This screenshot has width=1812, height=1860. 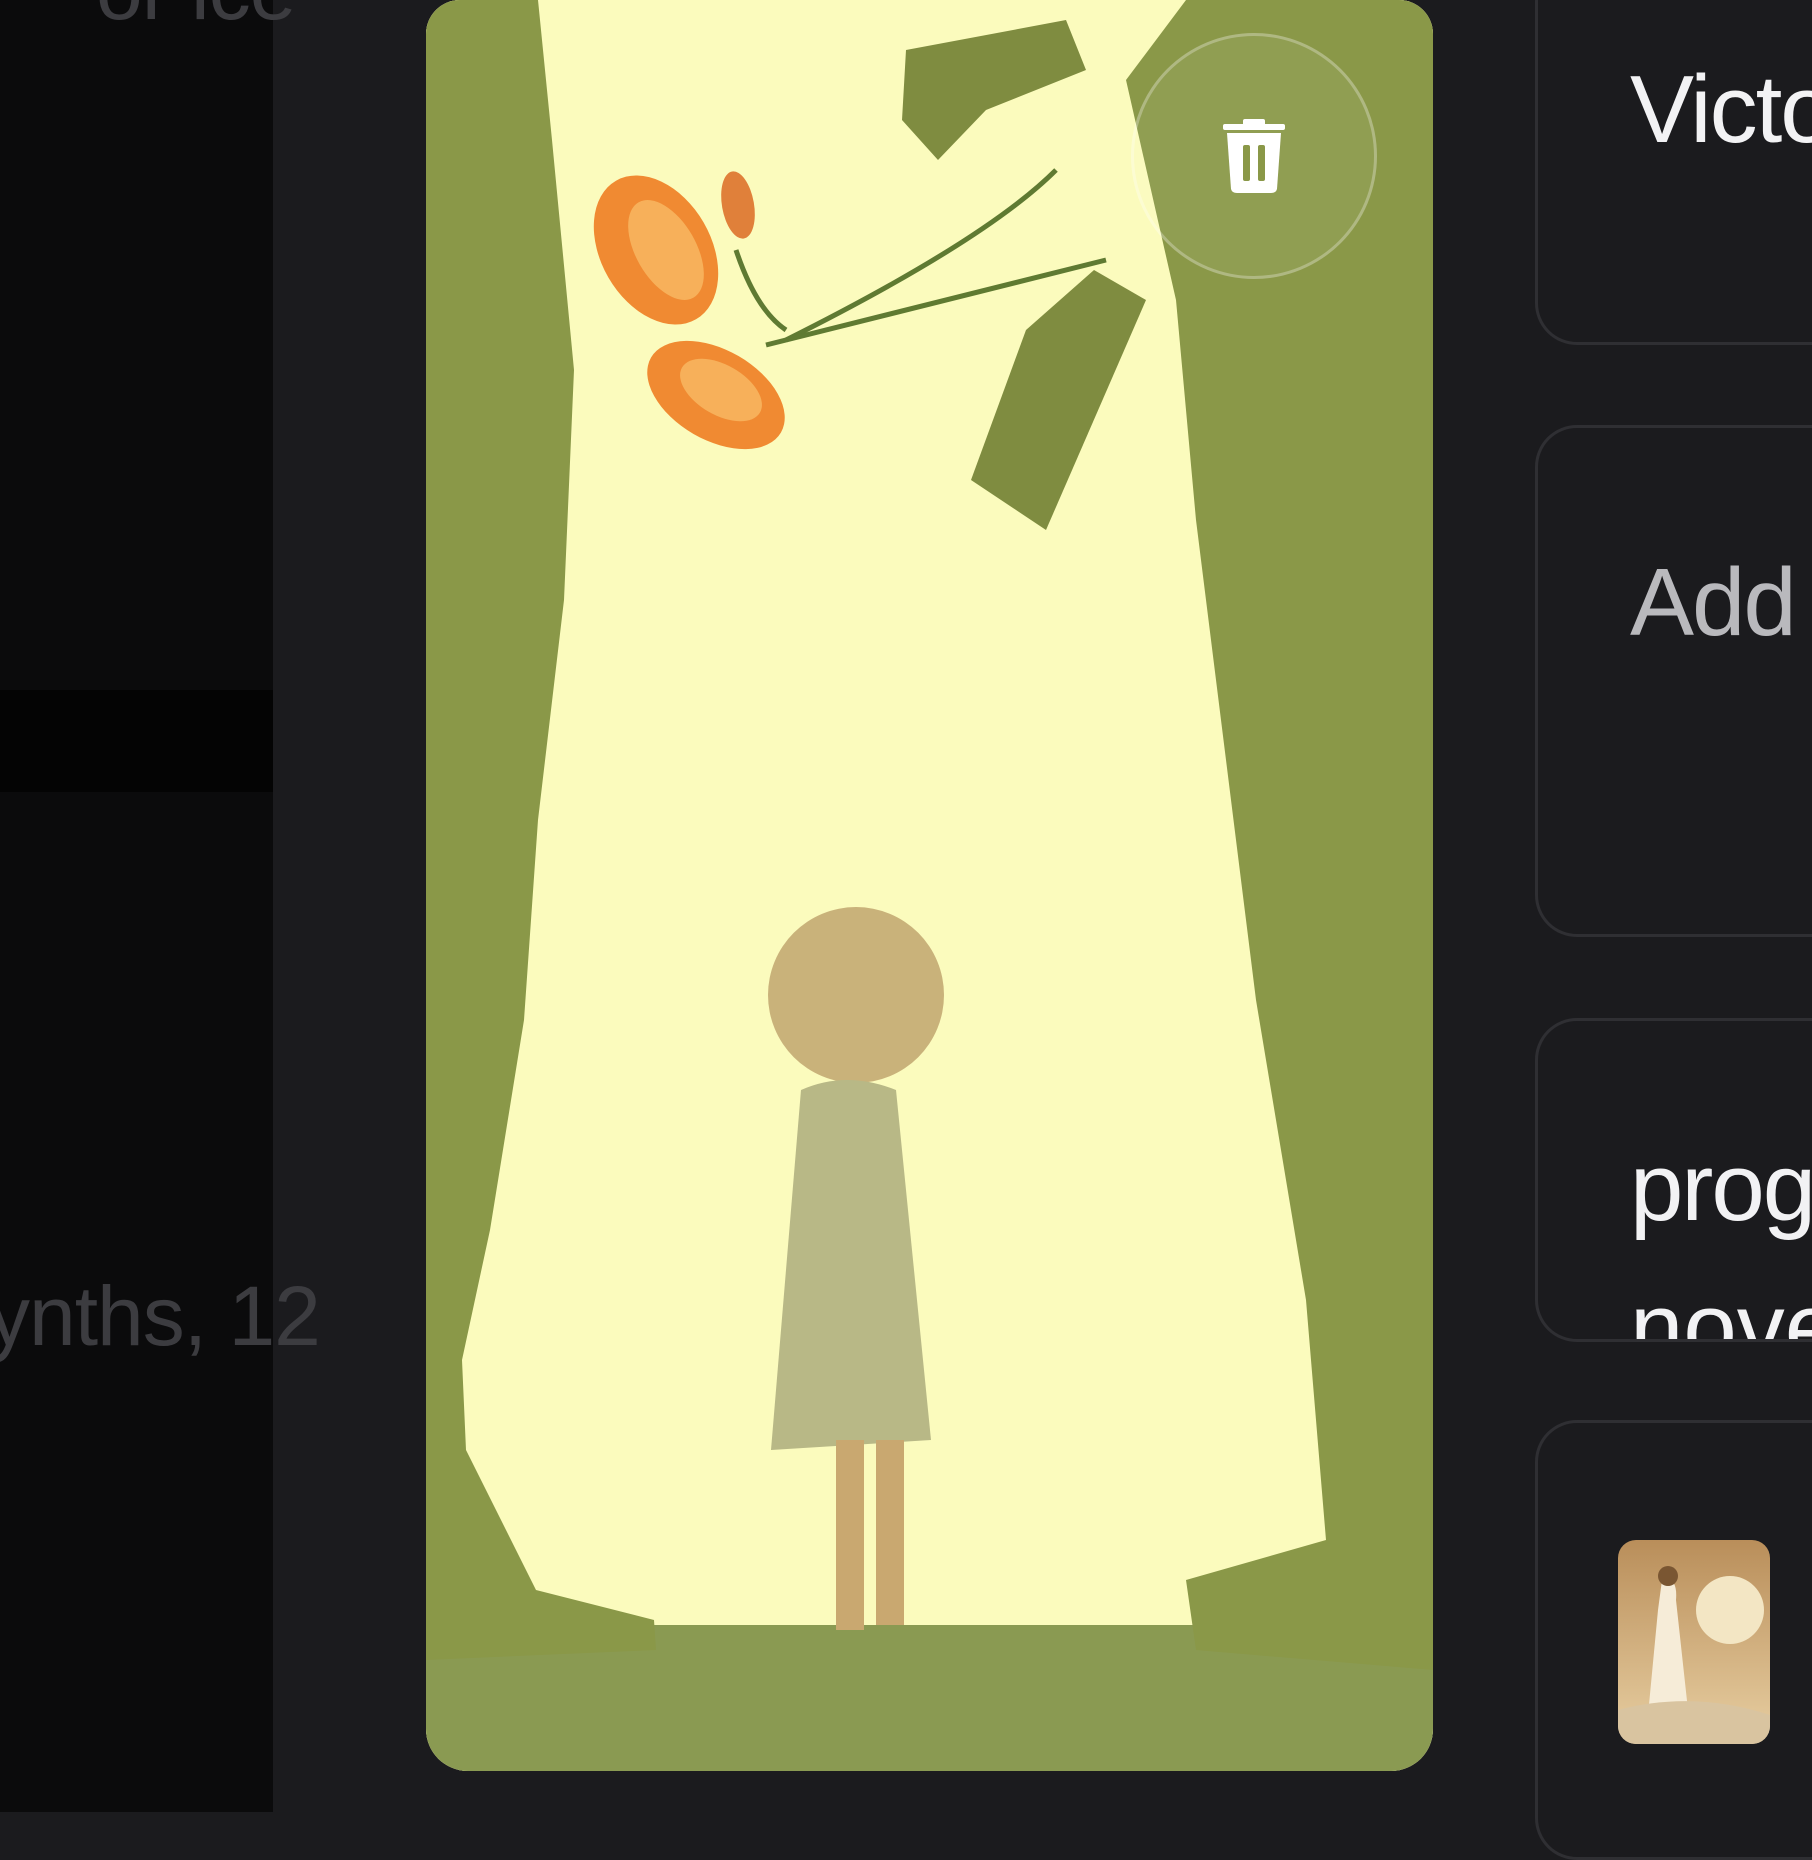 I want to click on trash-icon, so click(x=1254, y=156).